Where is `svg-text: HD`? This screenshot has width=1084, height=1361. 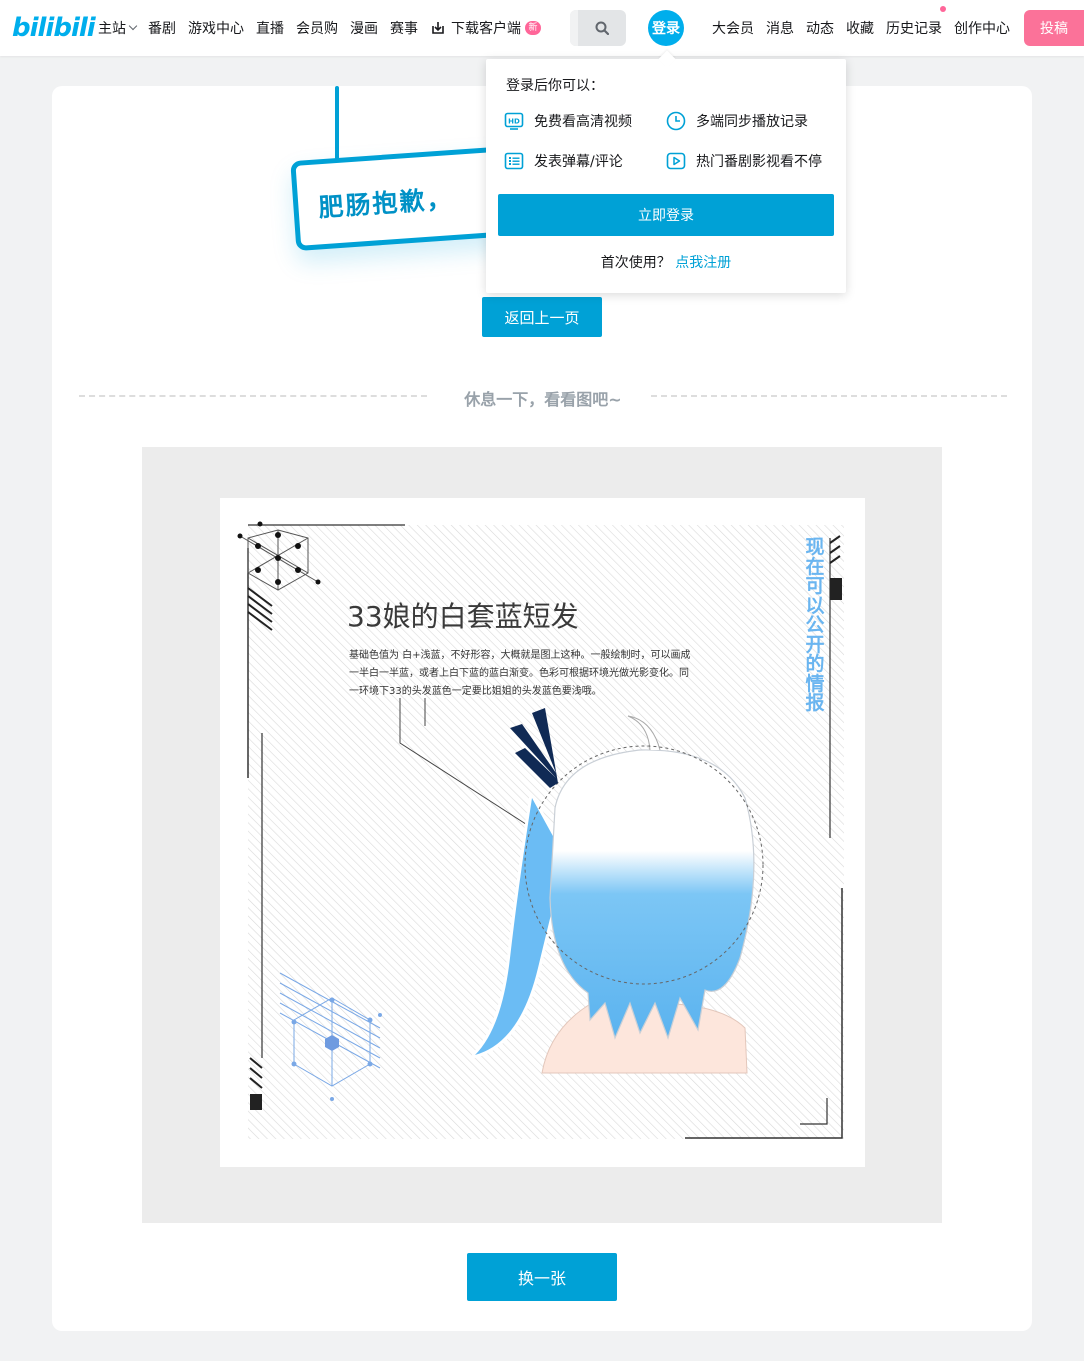 svg-text: HD is located at coordinates (514, 122).